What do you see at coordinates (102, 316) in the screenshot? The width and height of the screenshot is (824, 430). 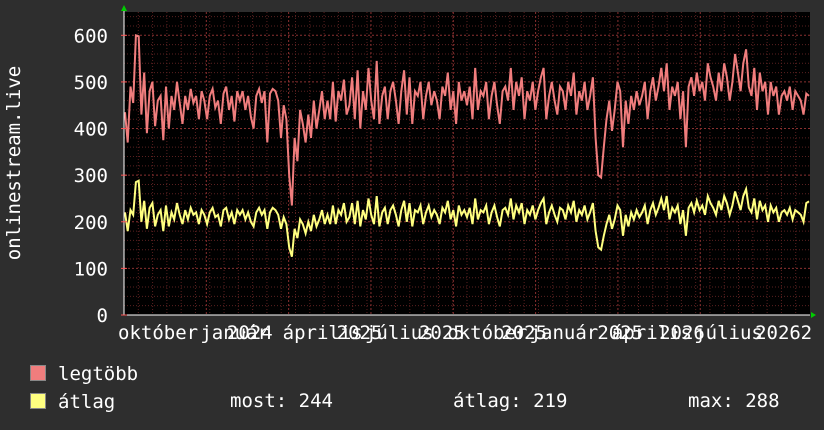 I see `y-tick-label: 0` at bounding box center [102, 316].